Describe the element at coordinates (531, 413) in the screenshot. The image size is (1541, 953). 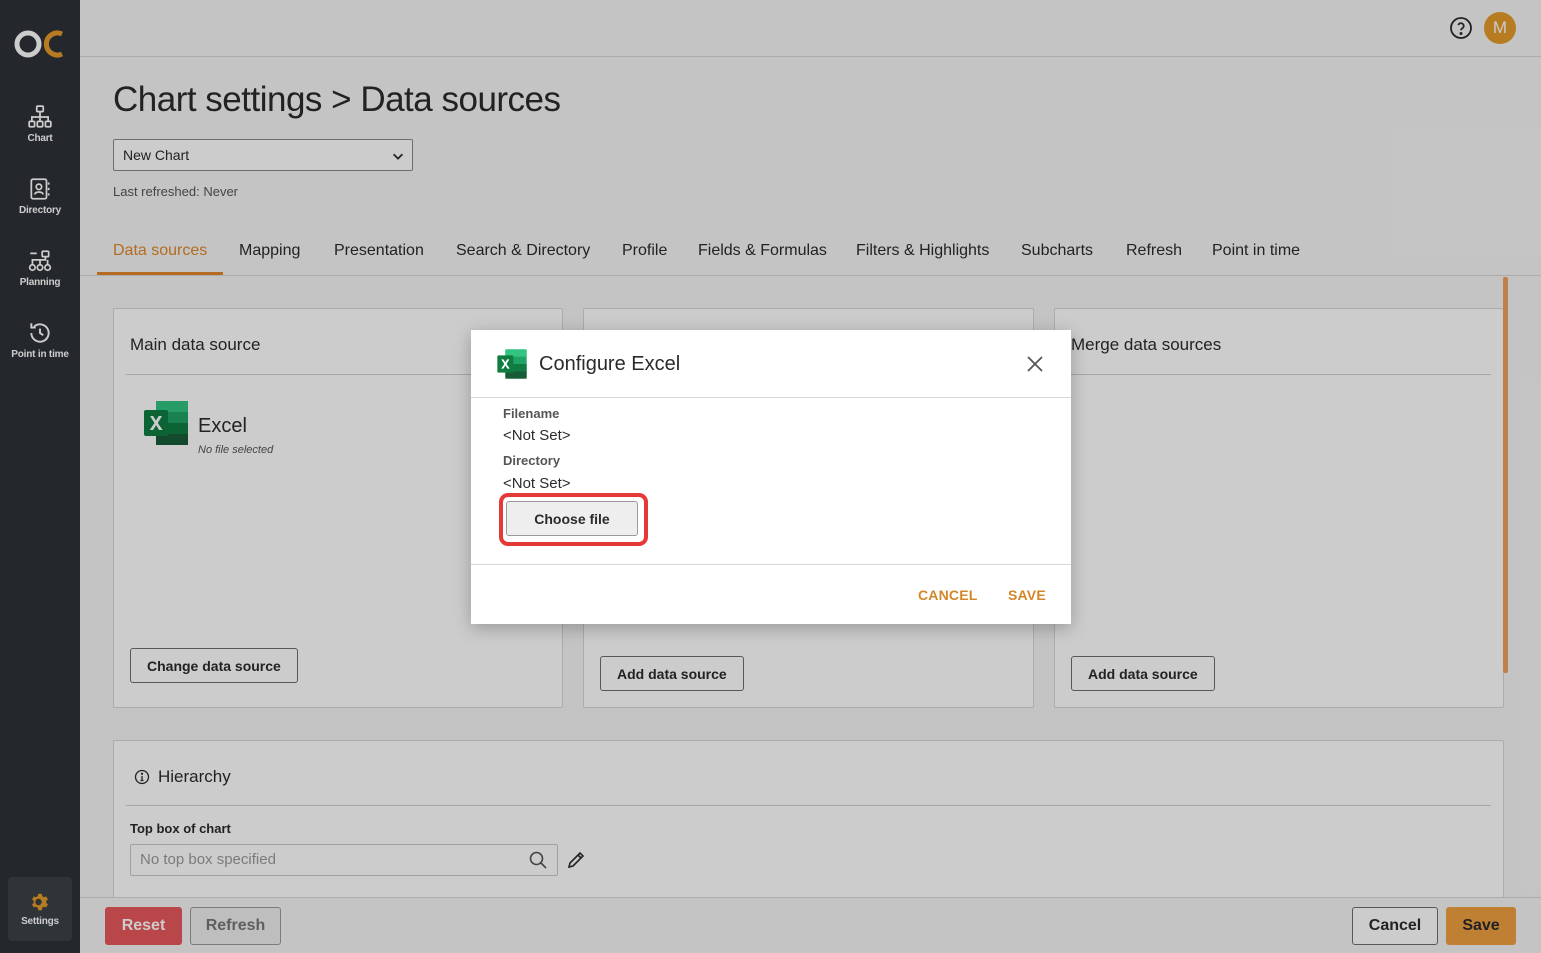
I see `filename-label: Filename` at that location.